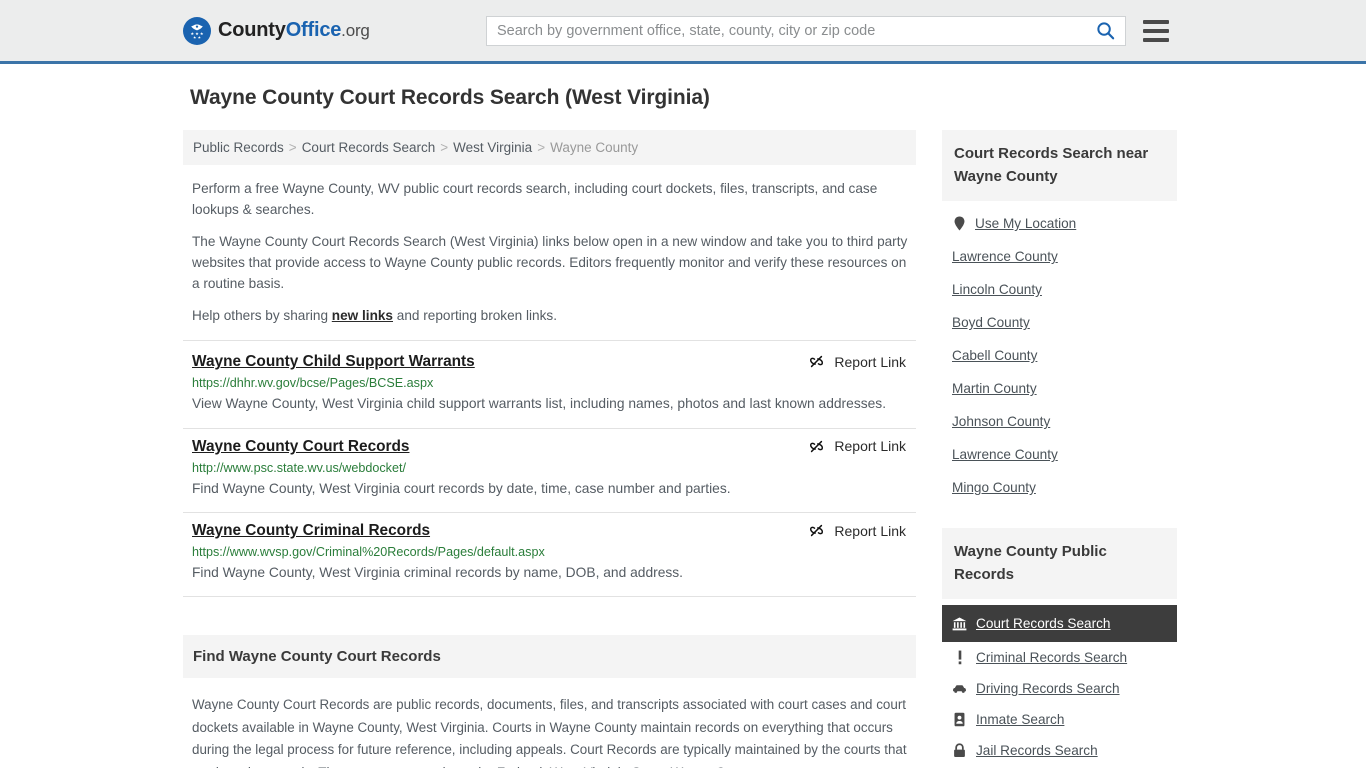 This screenshot has height=768, width=1366. Describe the element at coordinates (1059, 165) in the screenshot. I see `sidebar-near-heading: Court Records Search near Wayne County` at that location.